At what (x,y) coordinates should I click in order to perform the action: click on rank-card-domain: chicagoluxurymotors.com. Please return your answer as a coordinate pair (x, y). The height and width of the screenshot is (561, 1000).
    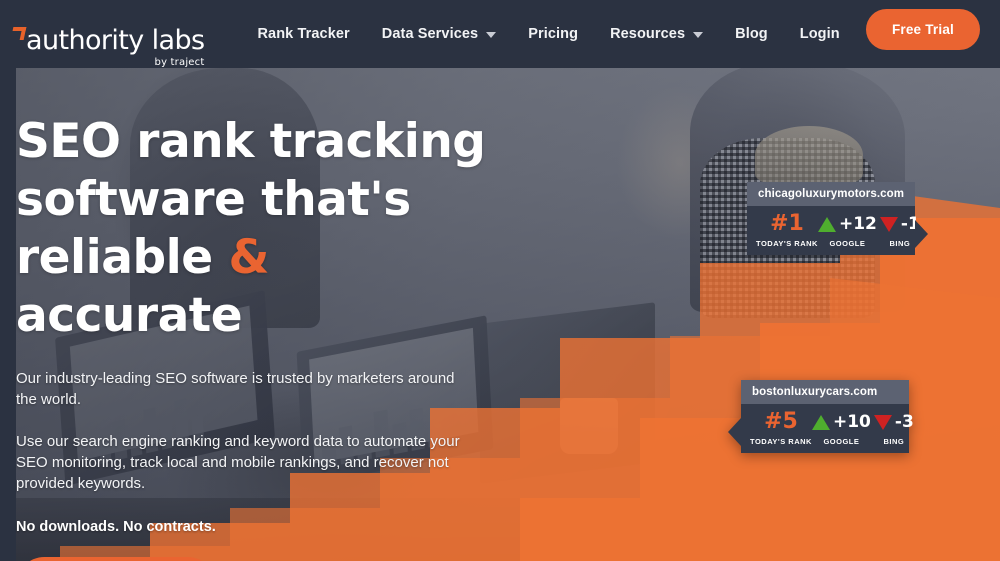
    Looking at the image, I should click on (831, 194).